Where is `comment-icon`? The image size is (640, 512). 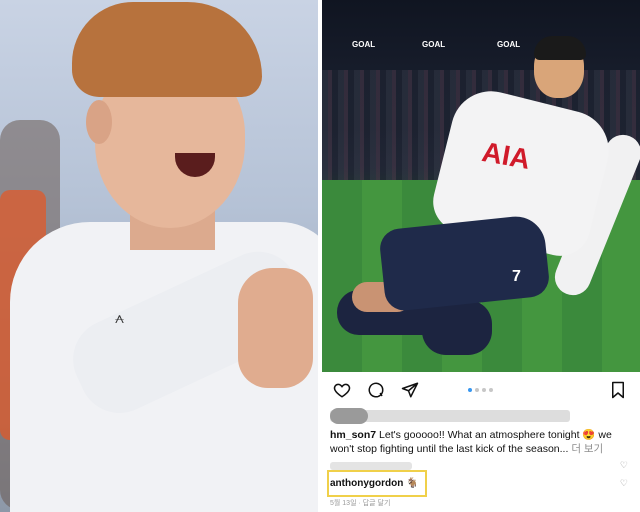
comment-icon is located at coordinates (376, 390).